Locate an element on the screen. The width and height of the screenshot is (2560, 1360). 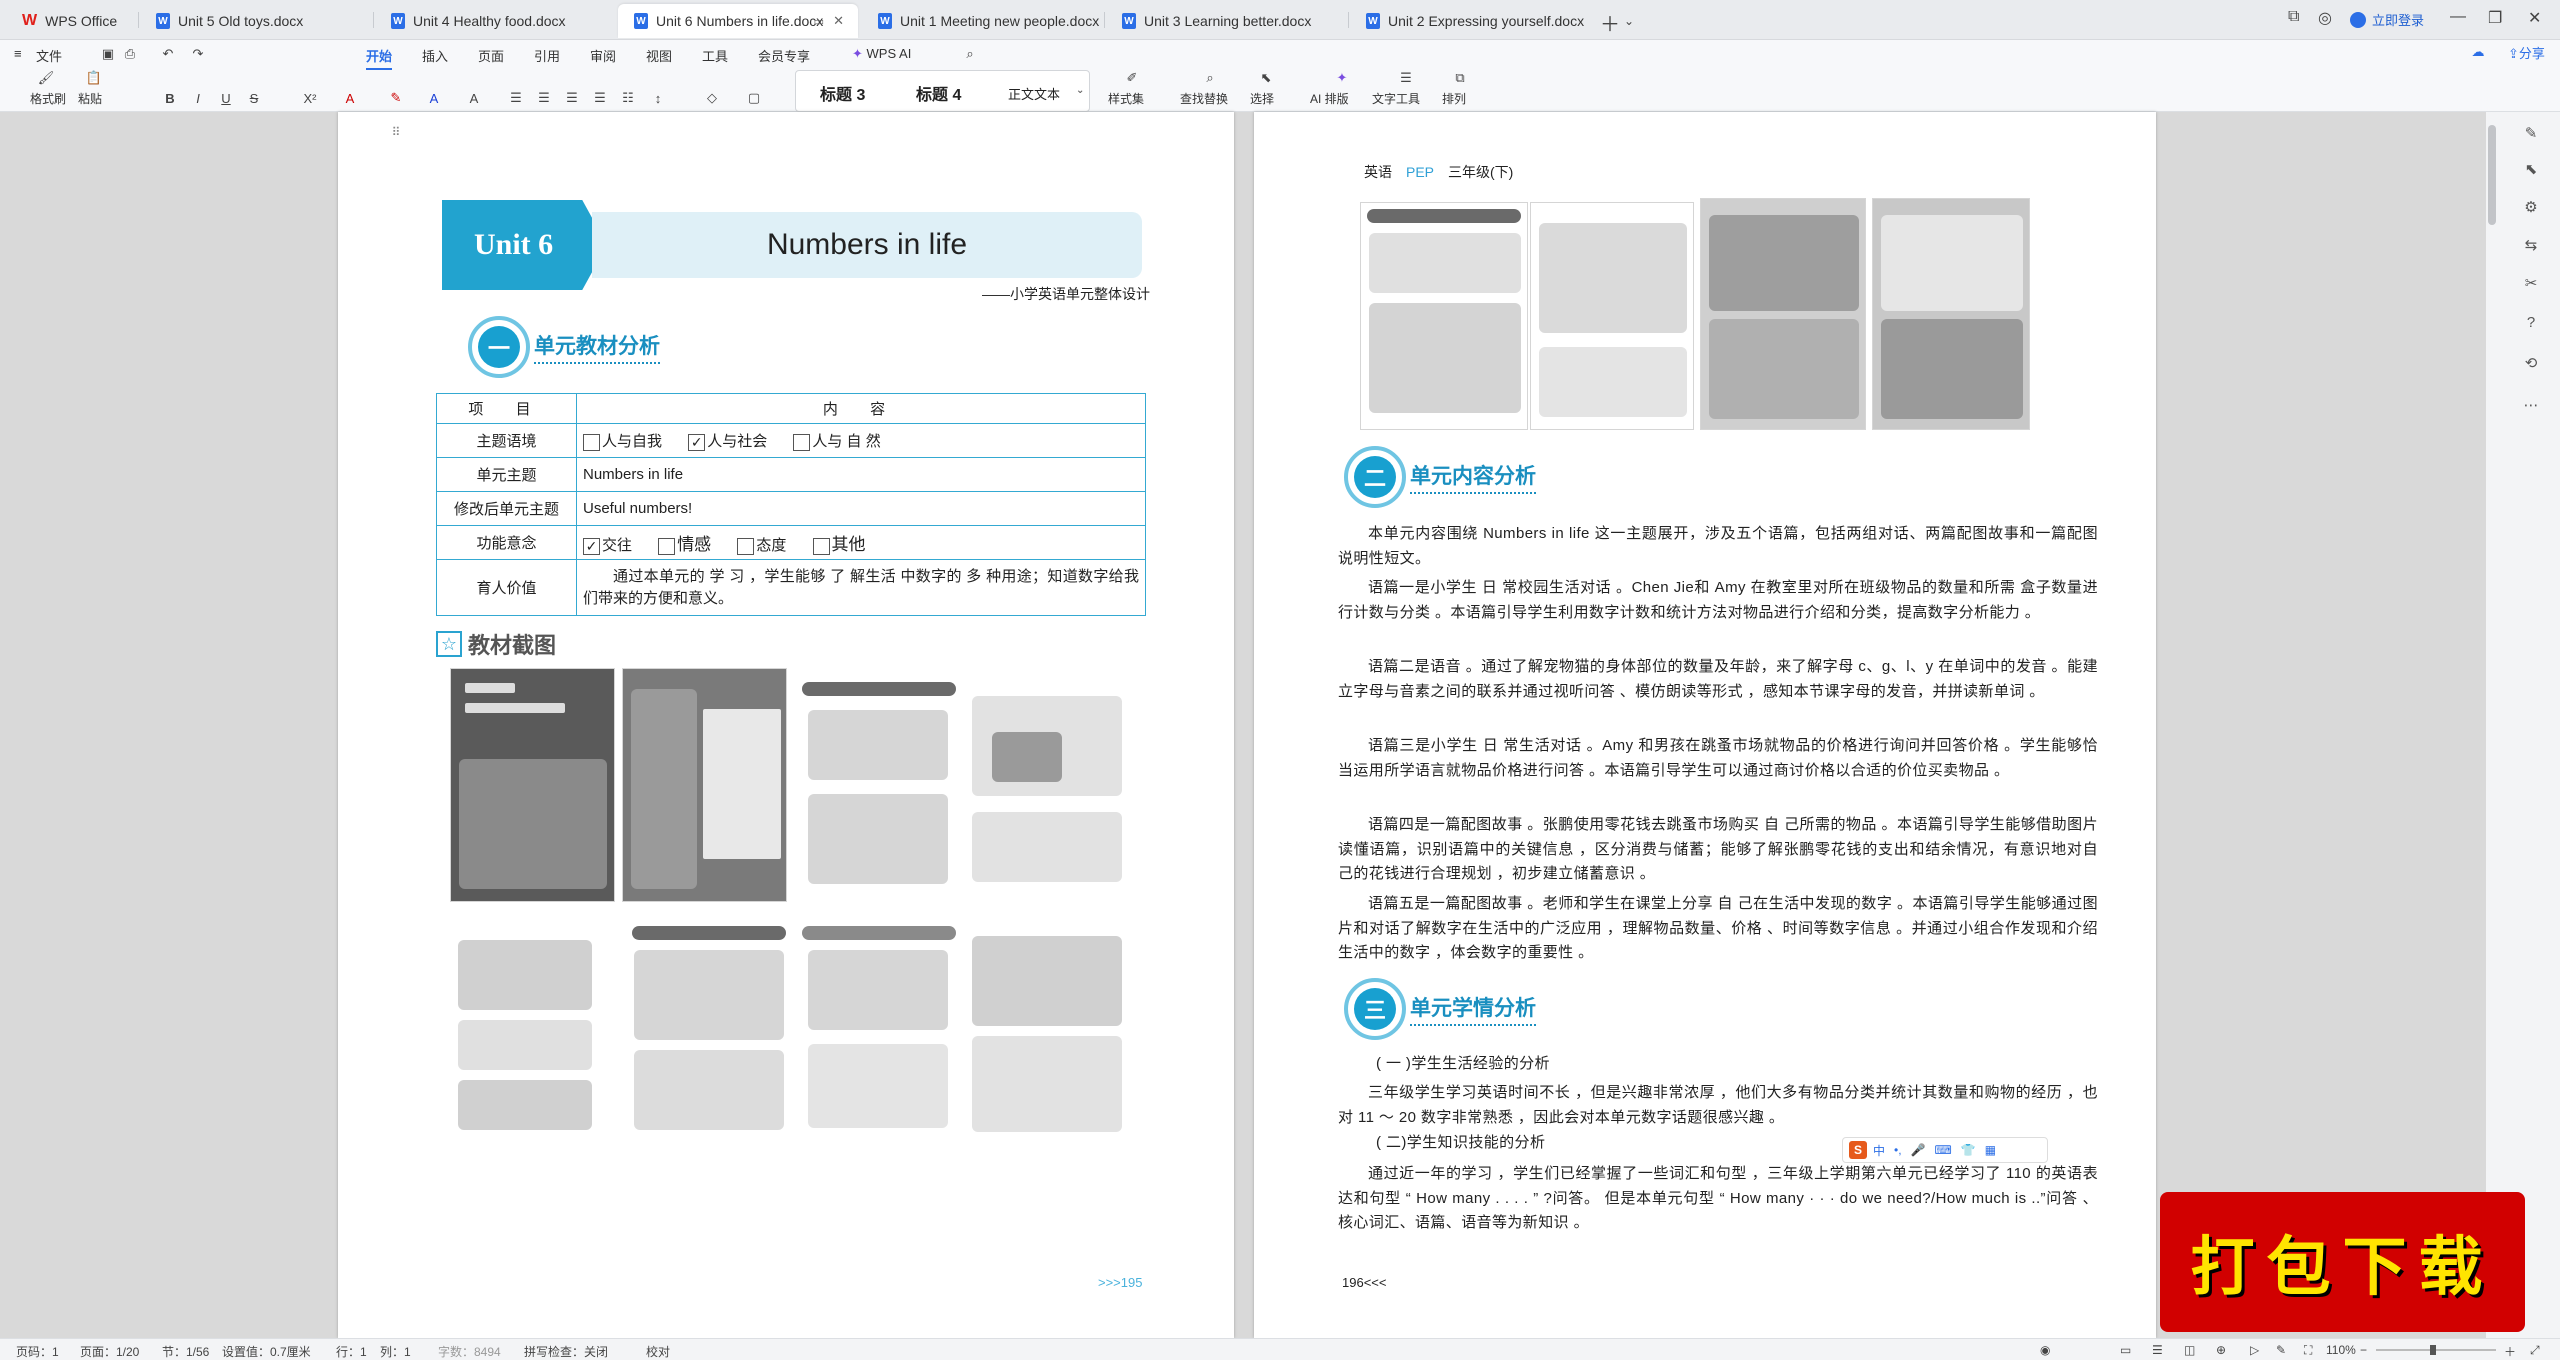
zoom-in-icon: ＋ is located at coordinates (2510, 1351).